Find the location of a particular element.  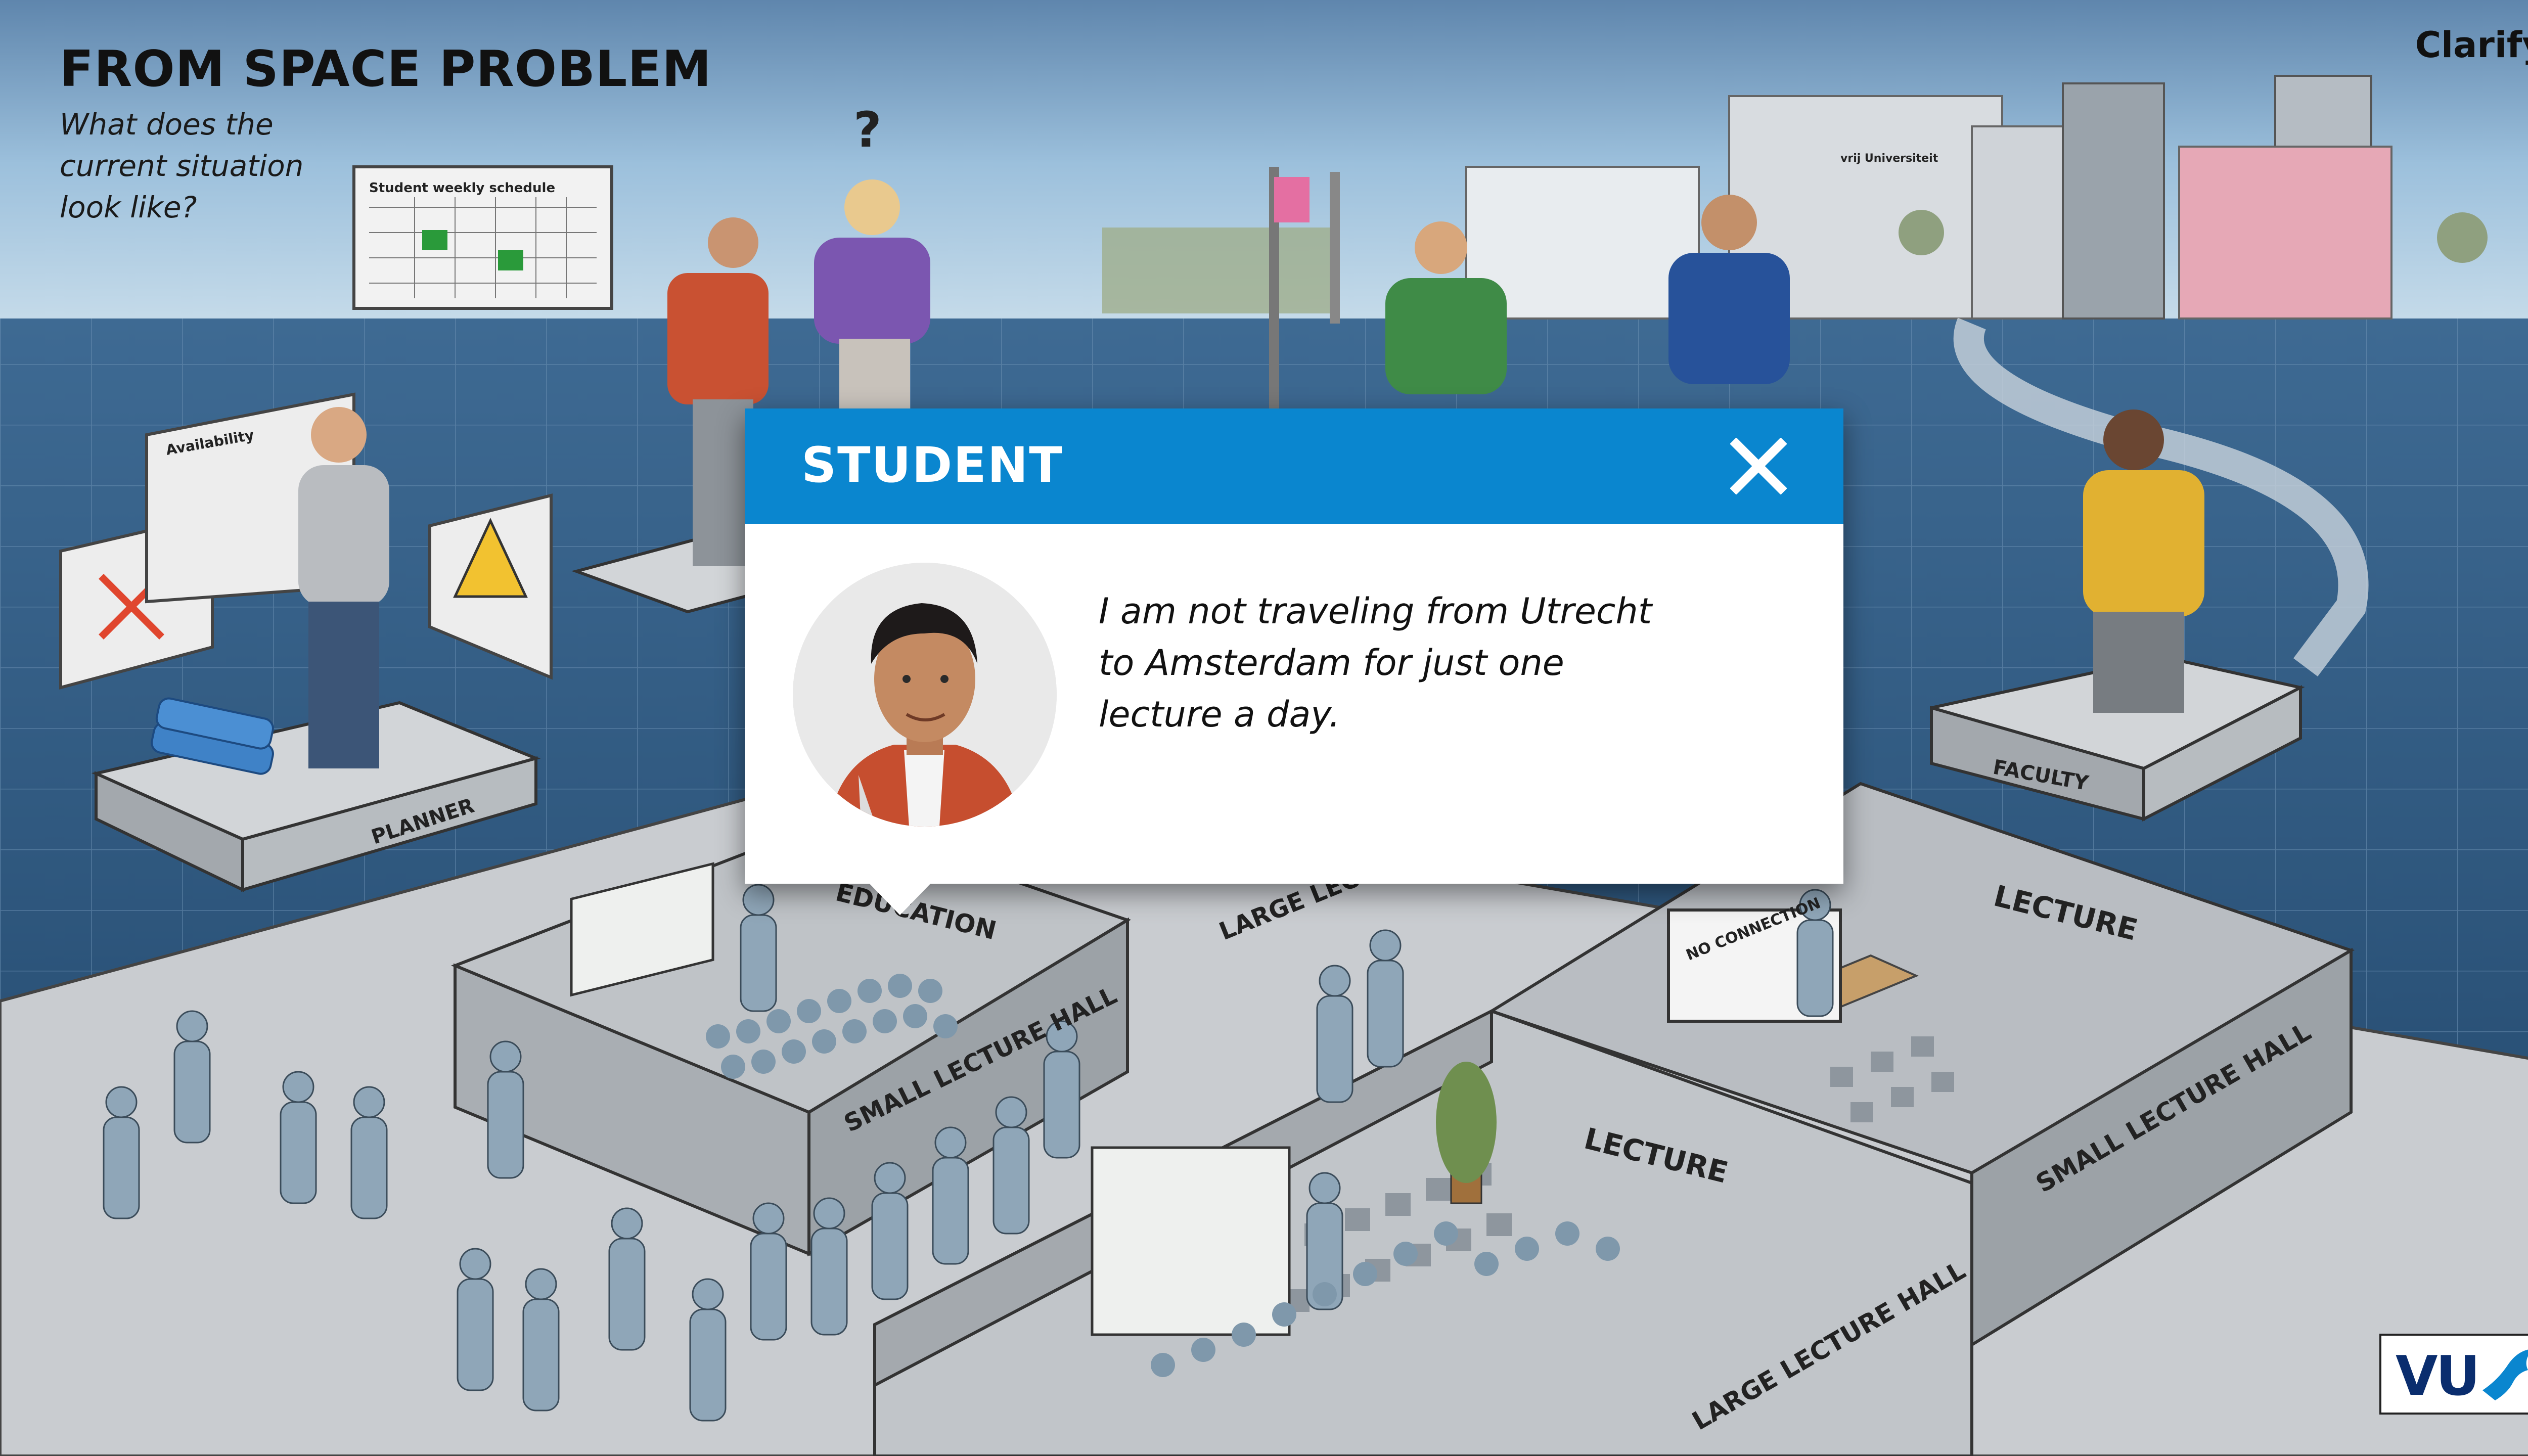

question-mark: ? is located at coordinates (868, 130).